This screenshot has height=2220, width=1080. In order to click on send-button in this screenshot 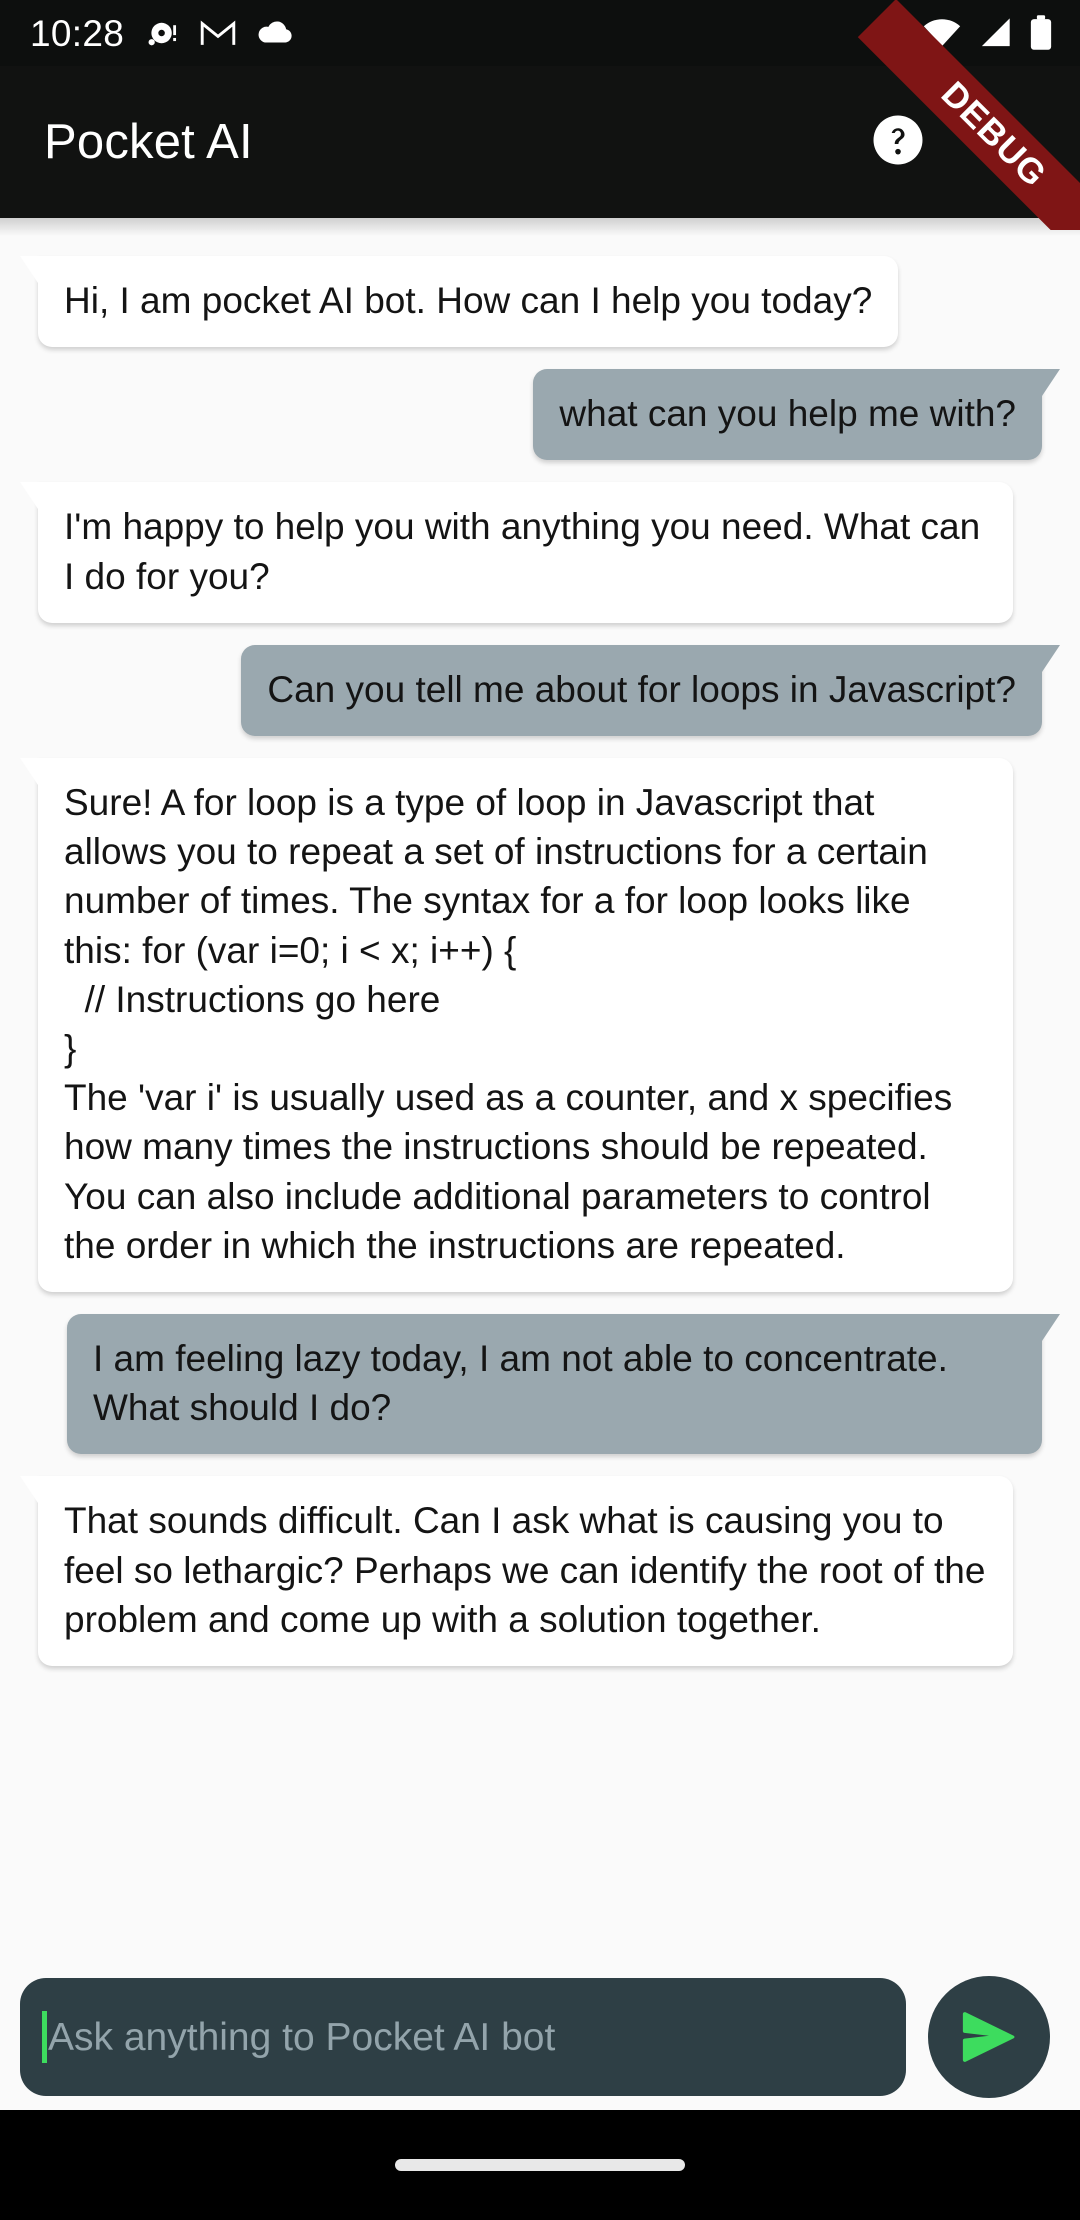, I will do `click(989, 2037)`.